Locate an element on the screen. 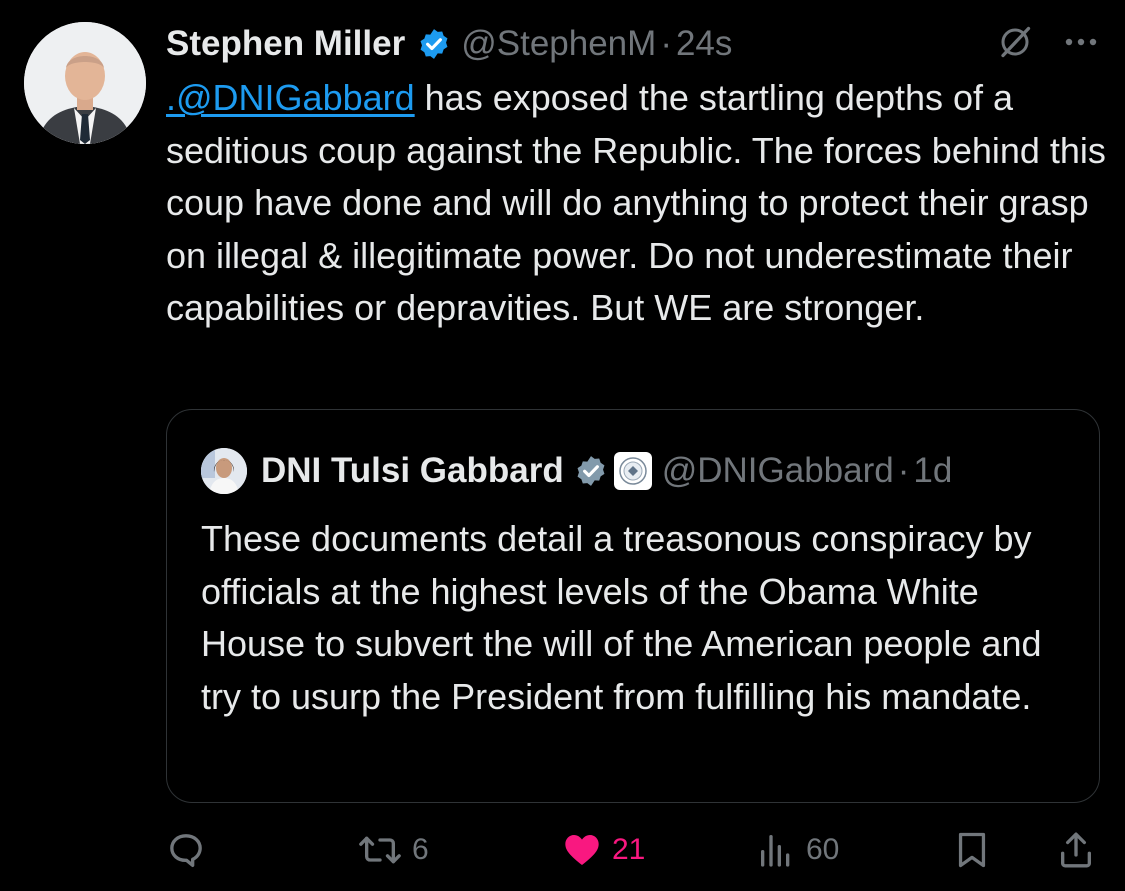 Image resolution: width=1125 pixels, height=891 pixels. share-icon is located at coordinates (1076, 850).